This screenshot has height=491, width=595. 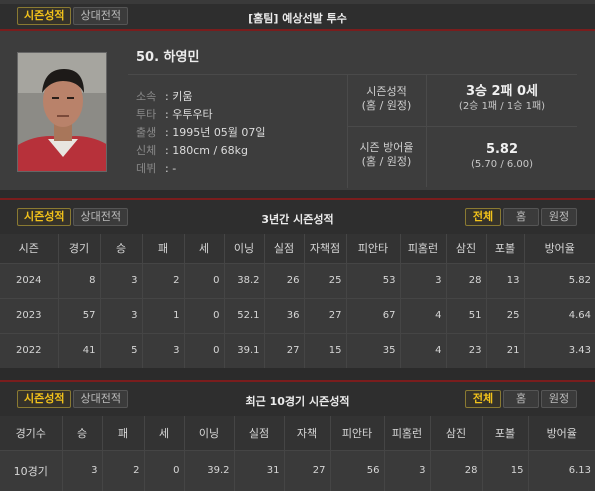 What do you see at coordinates (156, 168) in the screenshot?
I see `info-row-debut: 데뷔: -` at bounding box center [156, 168].